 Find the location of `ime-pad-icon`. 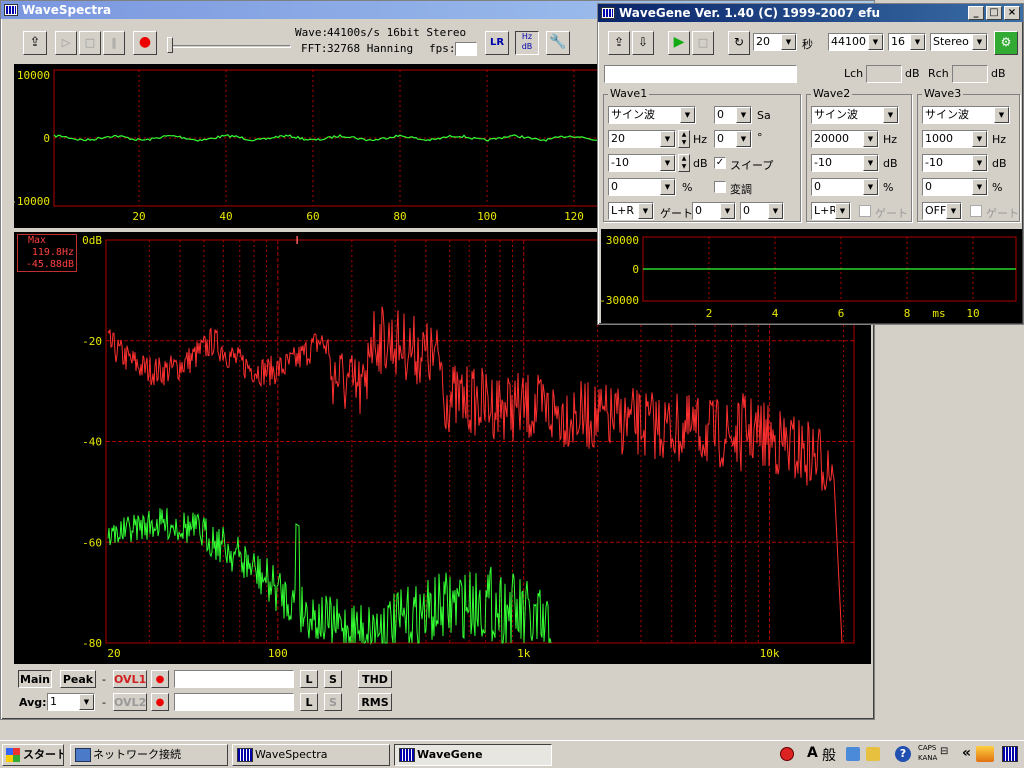

ime-pad-icon is located at coordinates (873, 754).